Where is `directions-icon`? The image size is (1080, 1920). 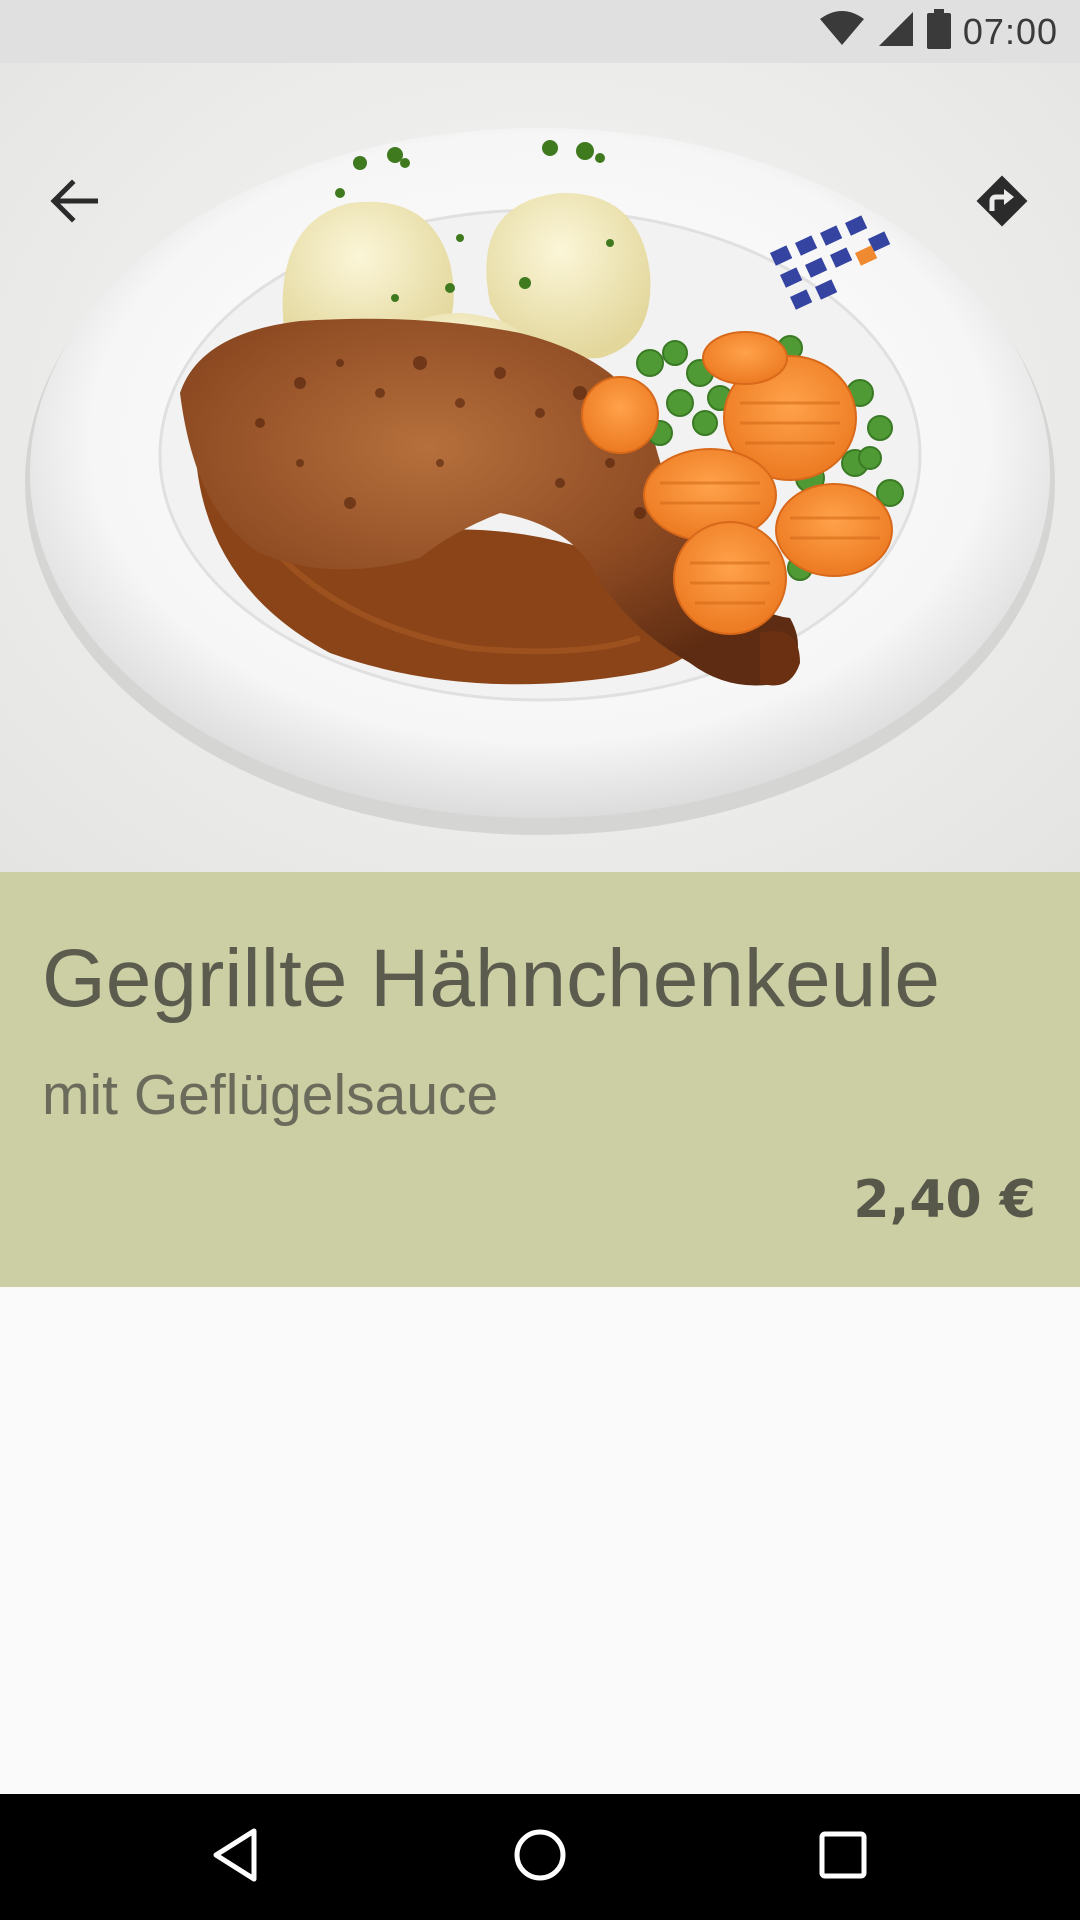 directions-icon is located at coordinates (1002, 201).